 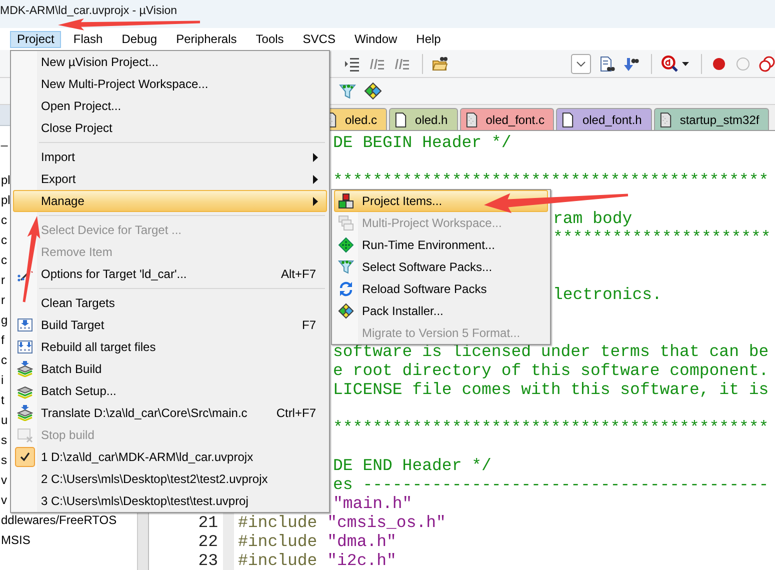 What do you see at coordinates (88, 39) in the screenshot?
I see `menu-bar-item: Flash` at bounding box center [88, 39].